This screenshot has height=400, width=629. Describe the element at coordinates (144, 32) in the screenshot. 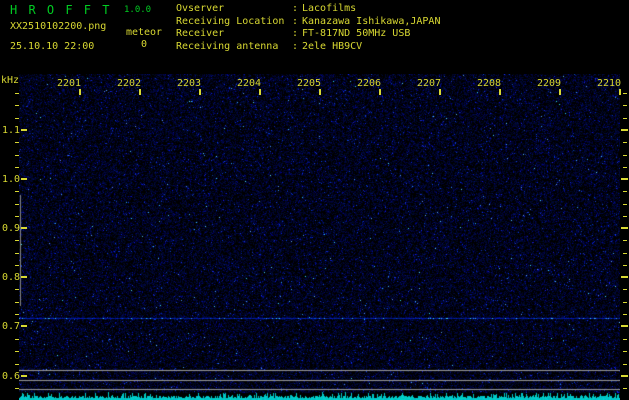

I see `meteor-counter-label: meteor` at that location.